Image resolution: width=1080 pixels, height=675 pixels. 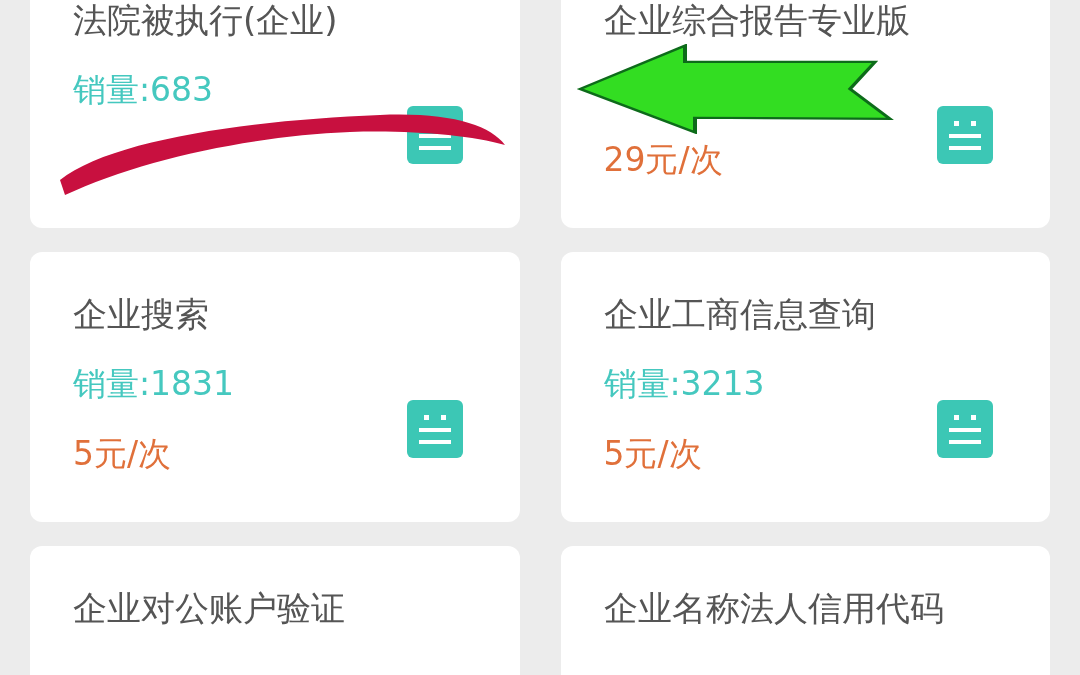 What do you see at coordinates (663, 160) in the screenshot?
I see `price: 29元/次` at bounding box center [663, 160].